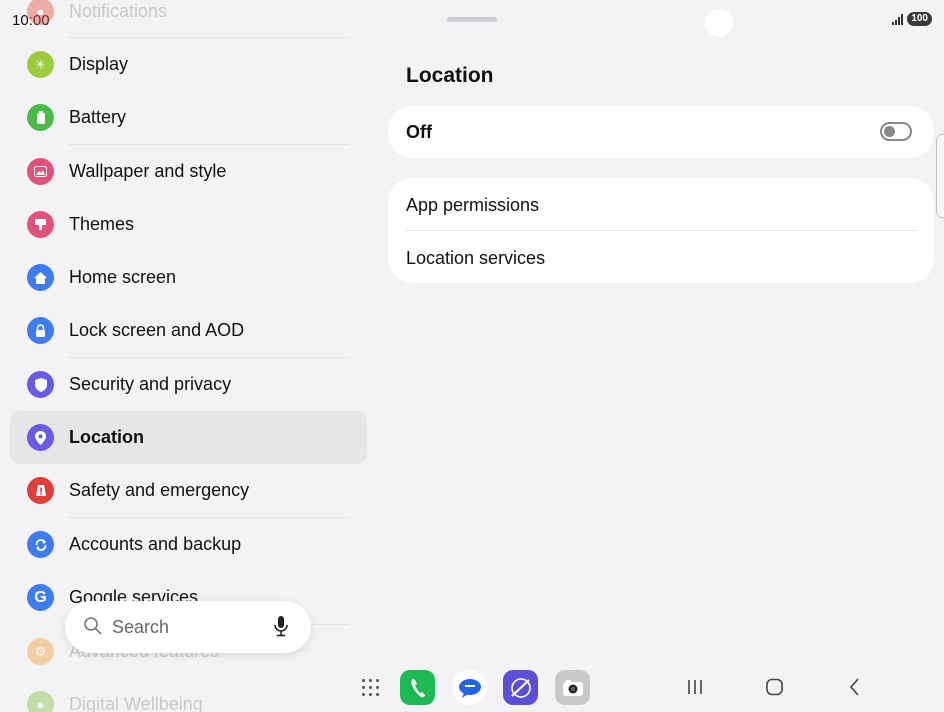 This screenshot has width=944, height=712. I want to click on sidebar-item-label: Lock screen and AOD, so click(157, 330).